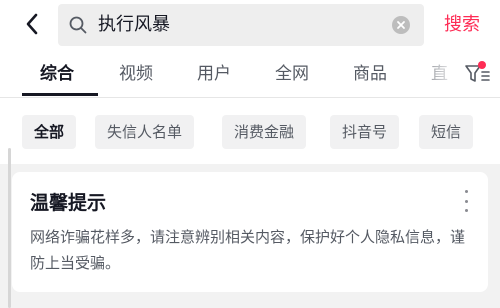  Describe the element at coordinates (60, 94) in the screenshot. I see `active-tab-indicator` at that location.